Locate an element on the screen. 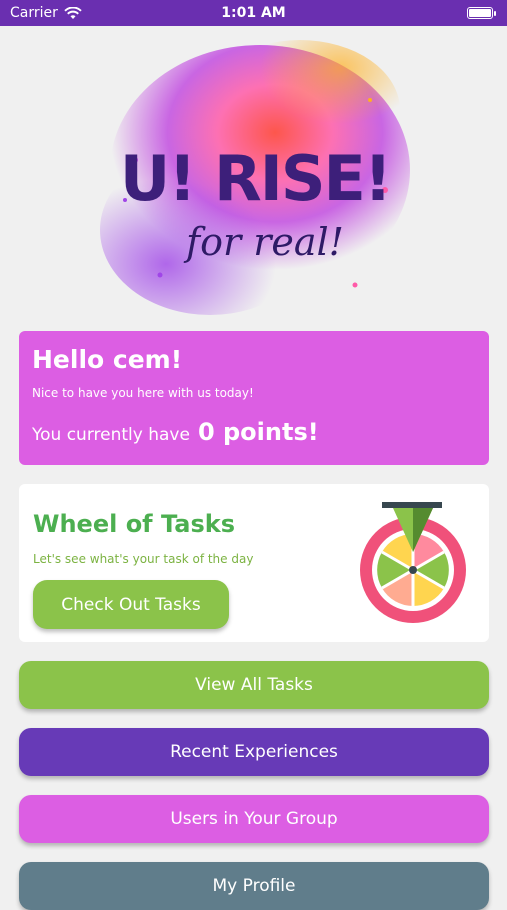  points-row: You currently have 0 points! is located at coordinates (254, 432).